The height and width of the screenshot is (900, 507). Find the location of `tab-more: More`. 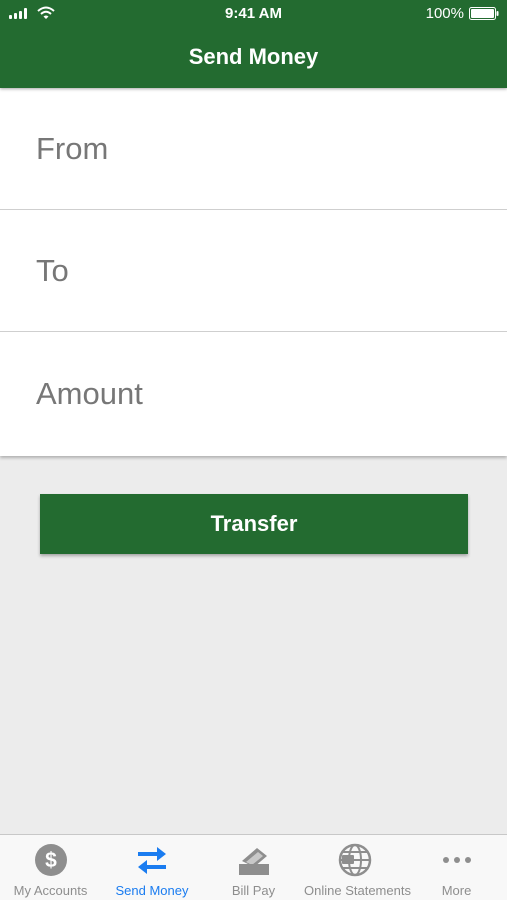

tab-more: More is located at coordinates (456, 867).